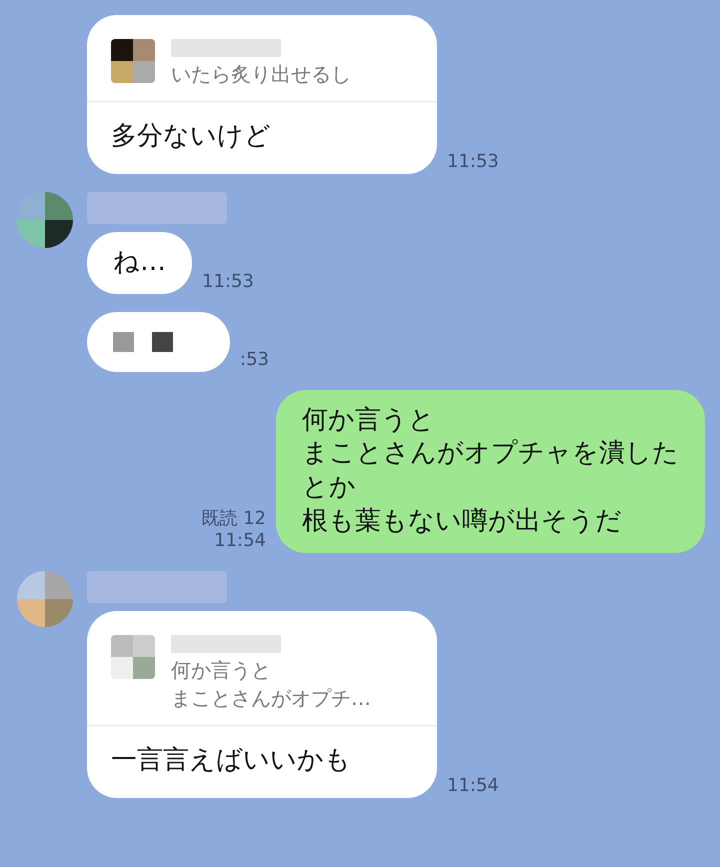  I want to click on read-receipt: 既読 12, so click(233, 519).